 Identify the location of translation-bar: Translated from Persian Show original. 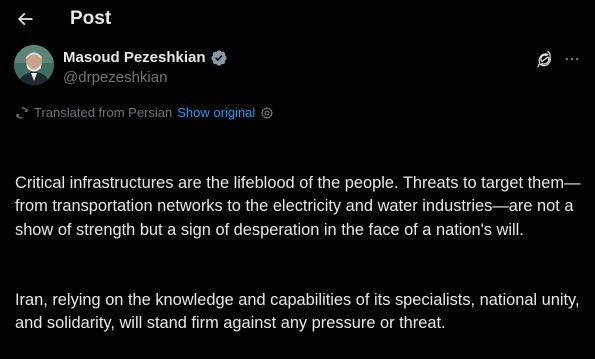
(144, 113).